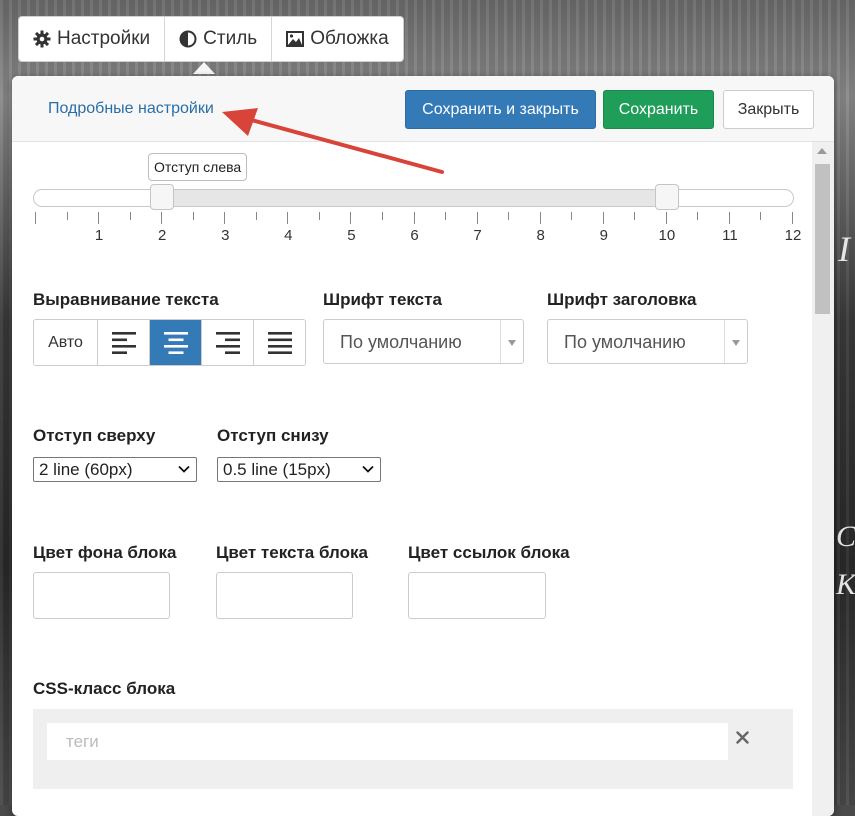 This screenshot has height=816, width=855. I want to click on align-right-icon, so click(227, 342).